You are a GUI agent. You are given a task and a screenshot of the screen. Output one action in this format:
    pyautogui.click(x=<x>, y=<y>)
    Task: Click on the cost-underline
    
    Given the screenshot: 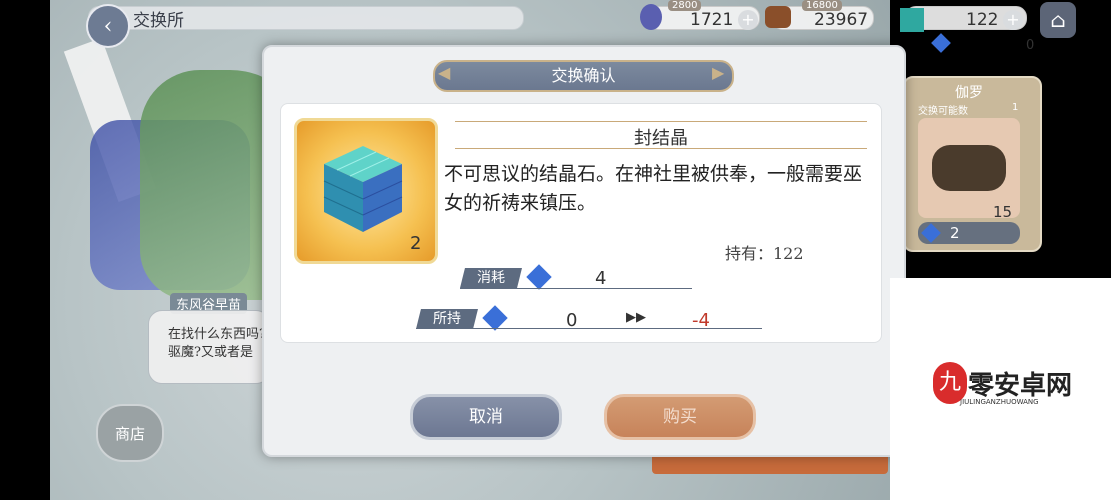 What is the action you would take?
    pyautogui.click(x=576, y=288)
    